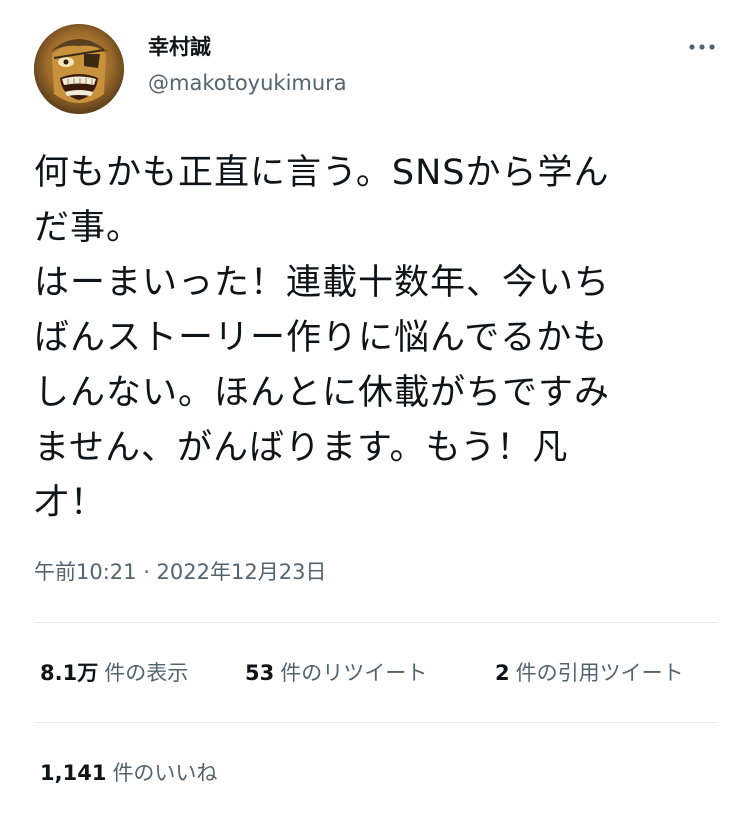 Image resolution: width=750 pixels, height=815 pixels. What do you see at coordinates (322, 173) in the screenshot?
I see `tweet-text-line: 何もかも正直に言う。SNSから学ん` at bounding box center [322, 173].